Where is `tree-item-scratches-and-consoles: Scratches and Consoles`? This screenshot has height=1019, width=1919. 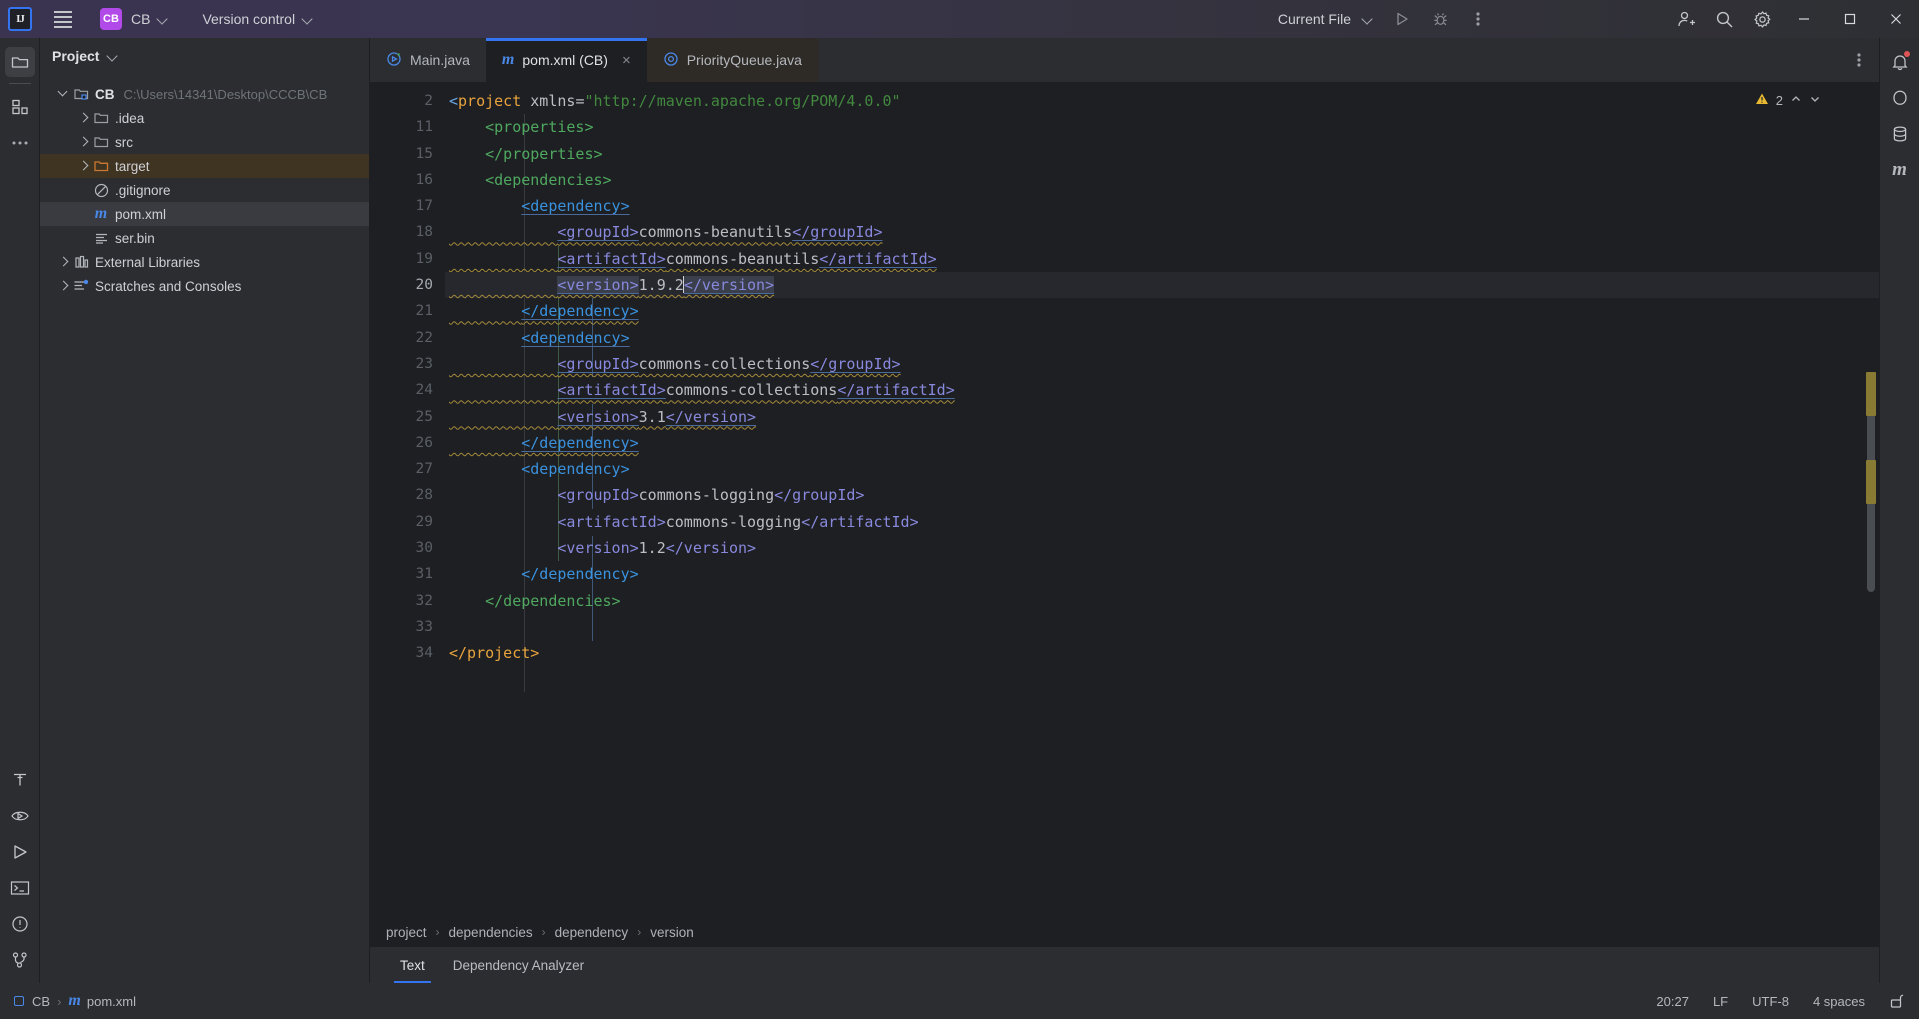
tree-item-scratches-and-consoles: Scratches and Consoles is located at coordinates (204, 286).